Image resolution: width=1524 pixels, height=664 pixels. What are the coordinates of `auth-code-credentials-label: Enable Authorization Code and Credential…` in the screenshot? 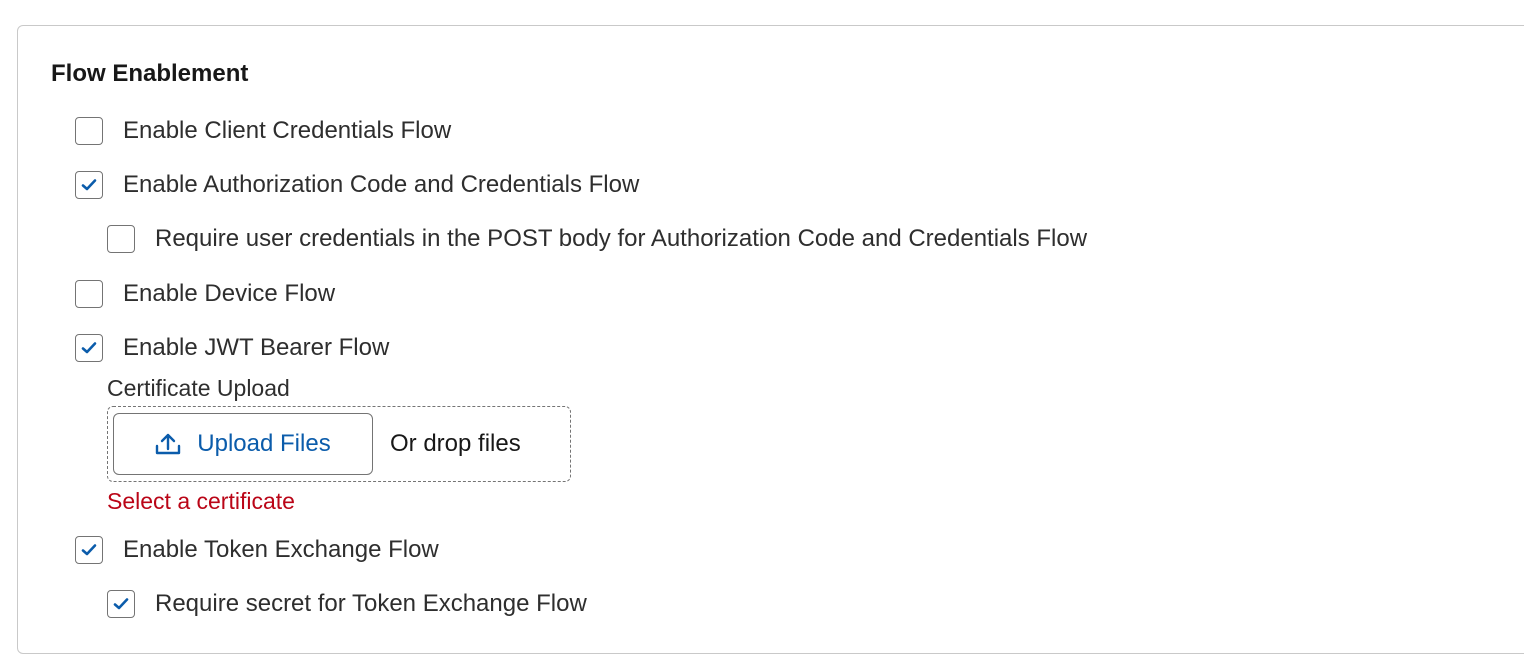 It's located at (381, 184).